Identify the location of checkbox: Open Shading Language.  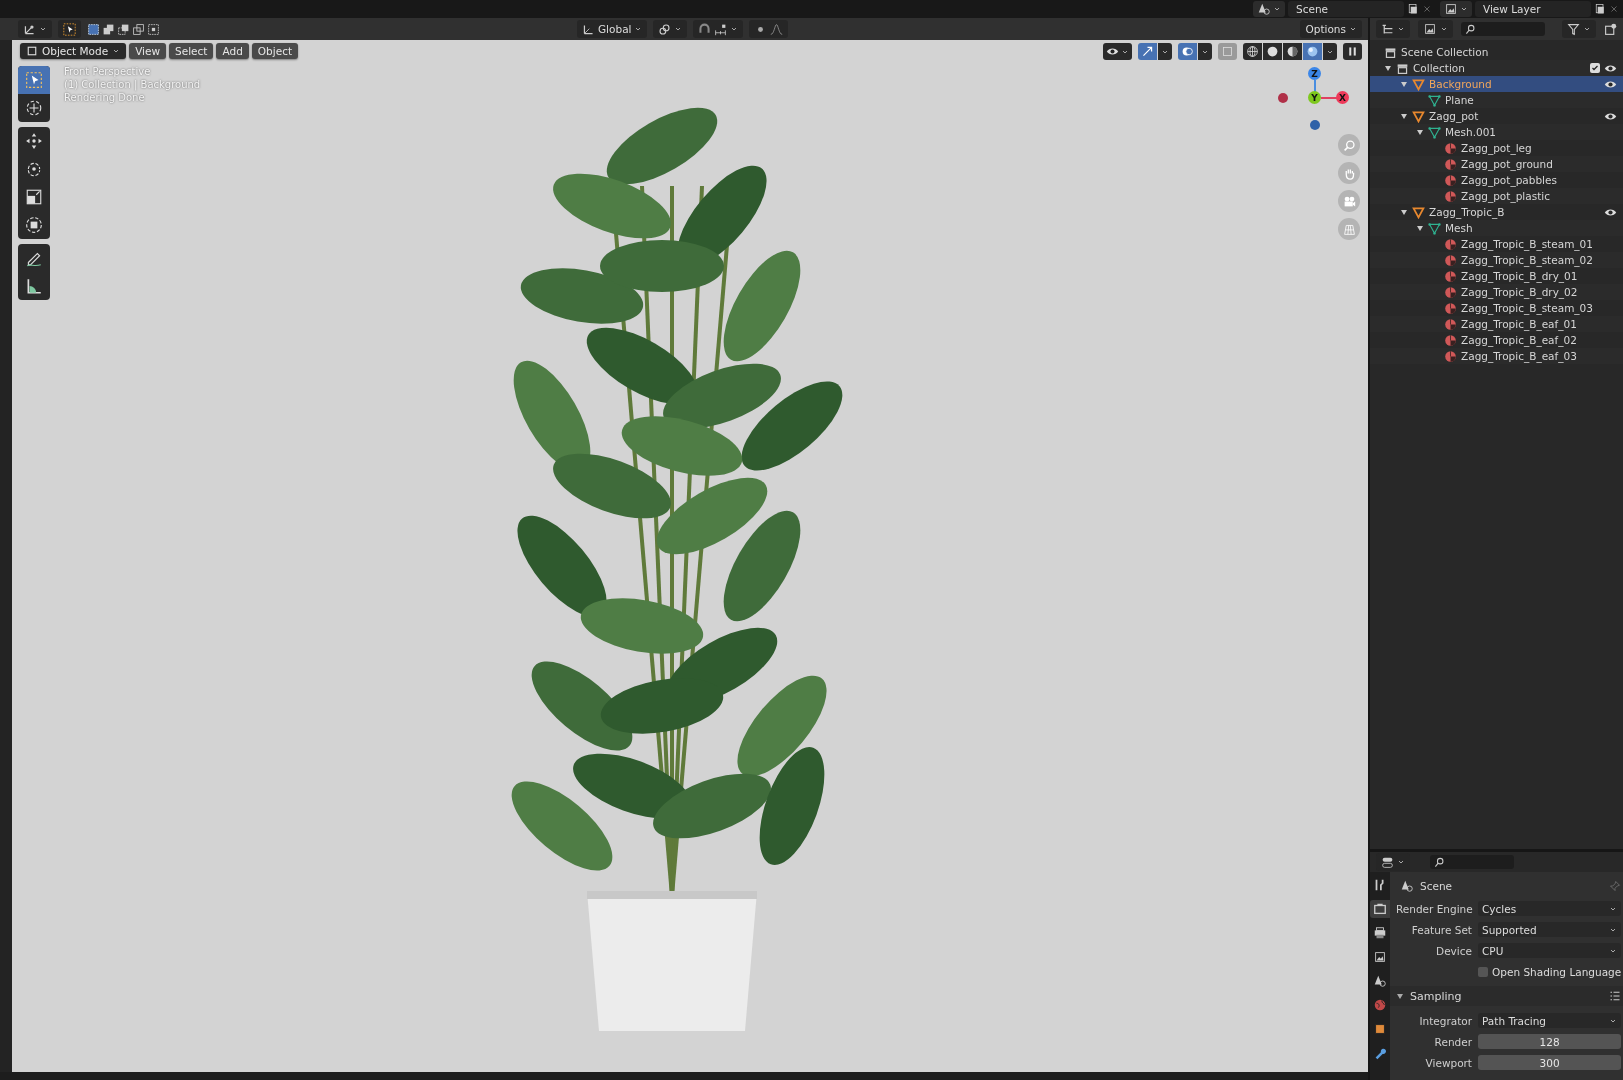
(1550, 971).